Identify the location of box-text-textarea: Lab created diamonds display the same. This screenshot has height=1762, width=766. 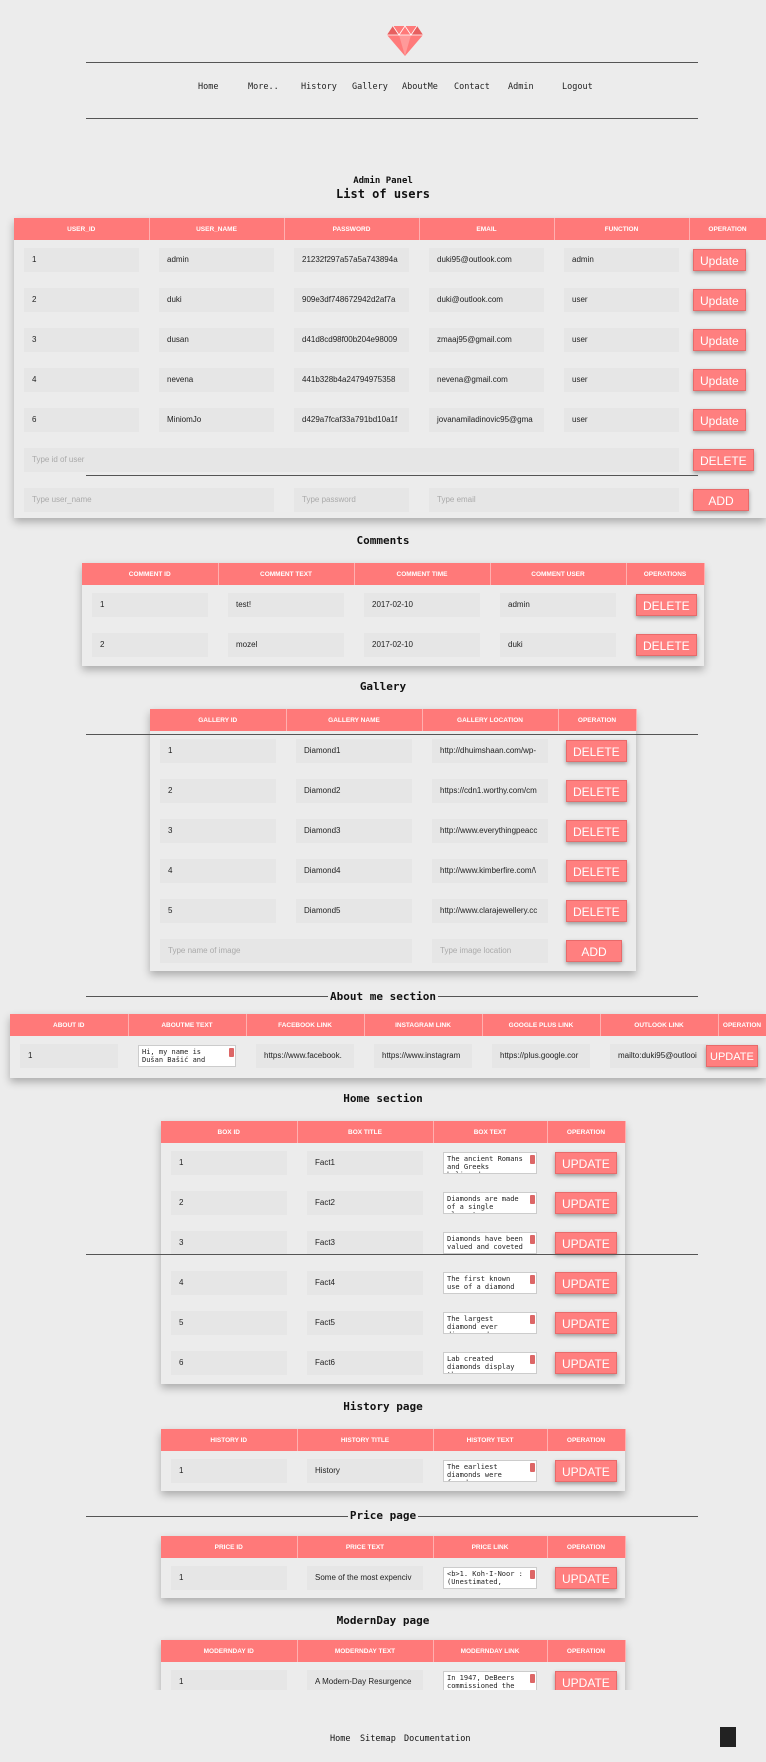
(490, 1363).